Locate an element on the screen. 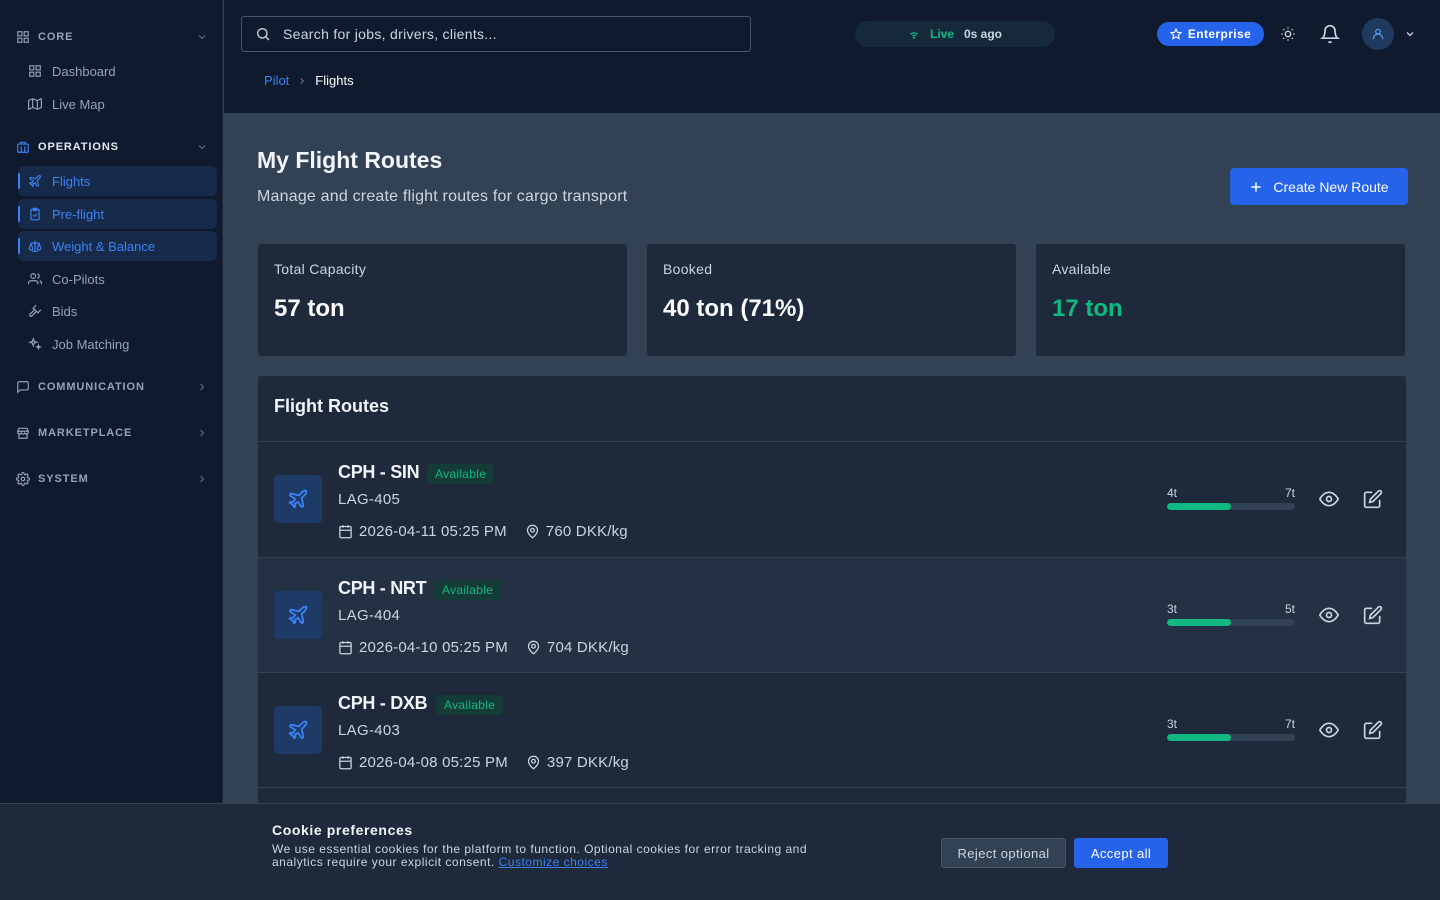  capacity-bar: 4t 7t is located at coordinates (1231, 498).